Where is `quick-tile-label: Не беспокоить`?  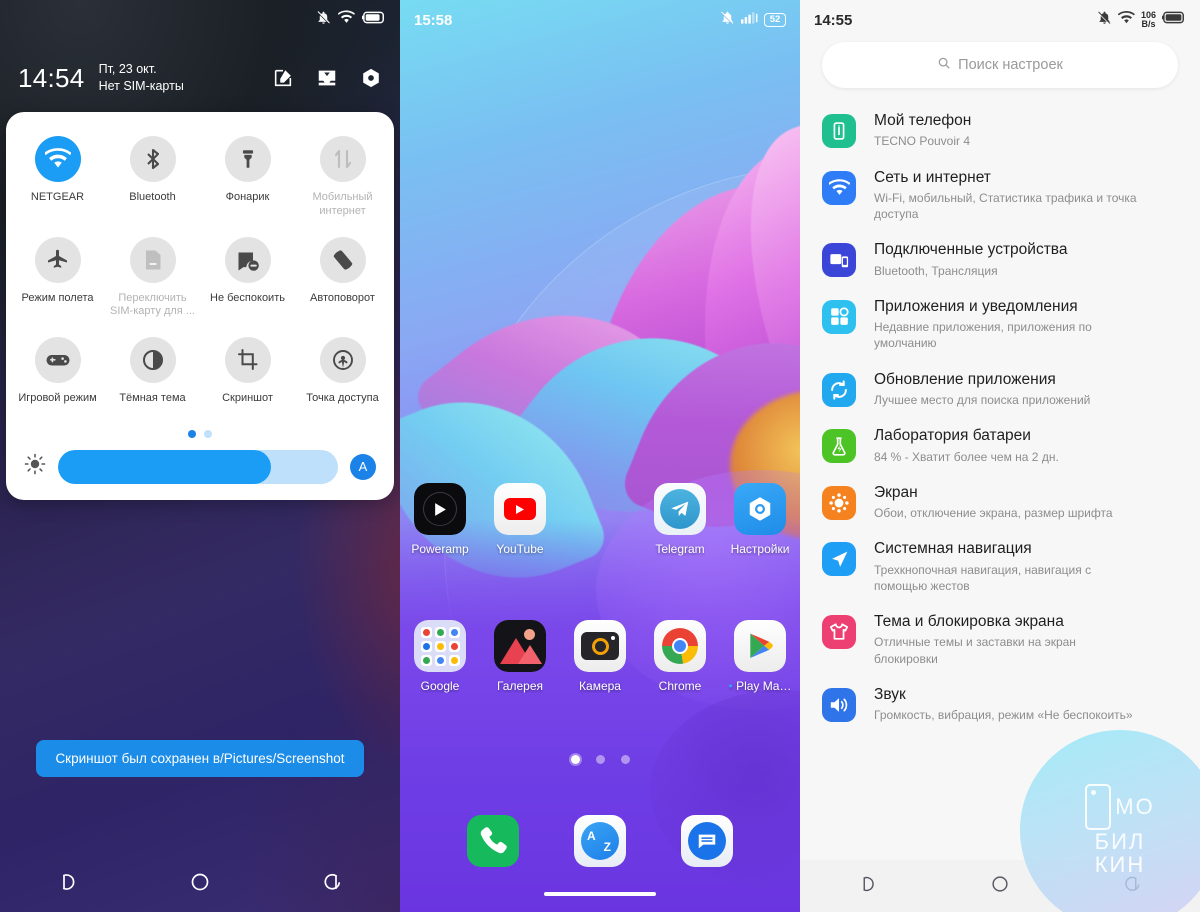 quick-tile-label: Не беспокоить is located at coordinates (247, 297).